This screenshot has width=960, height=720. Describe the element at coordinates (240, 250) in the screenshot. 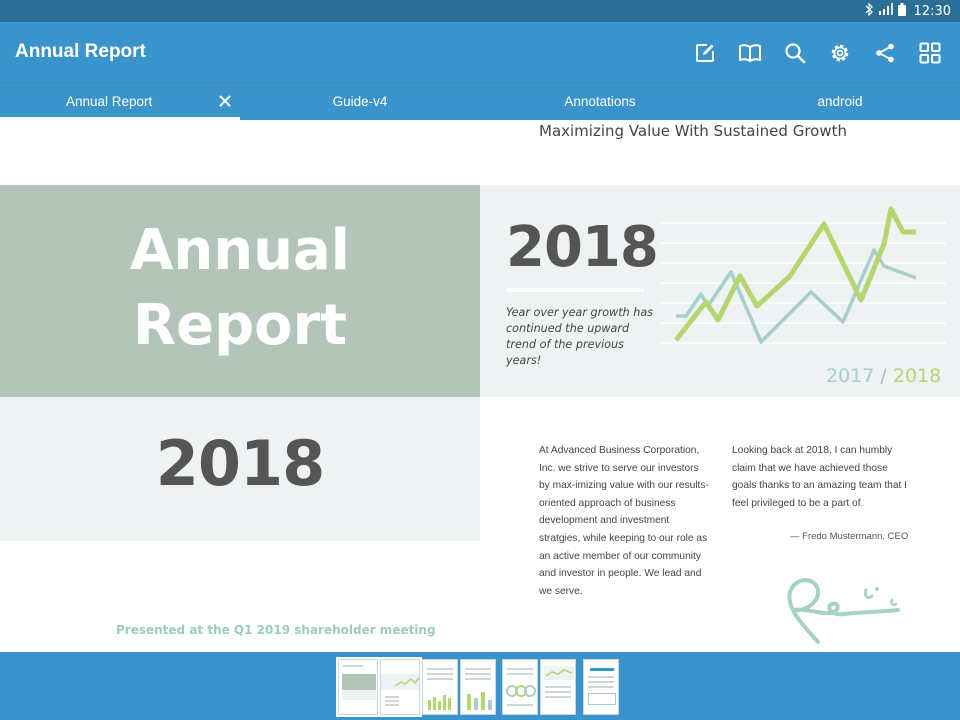

I see `cover-title-line1: Annual` at that location.